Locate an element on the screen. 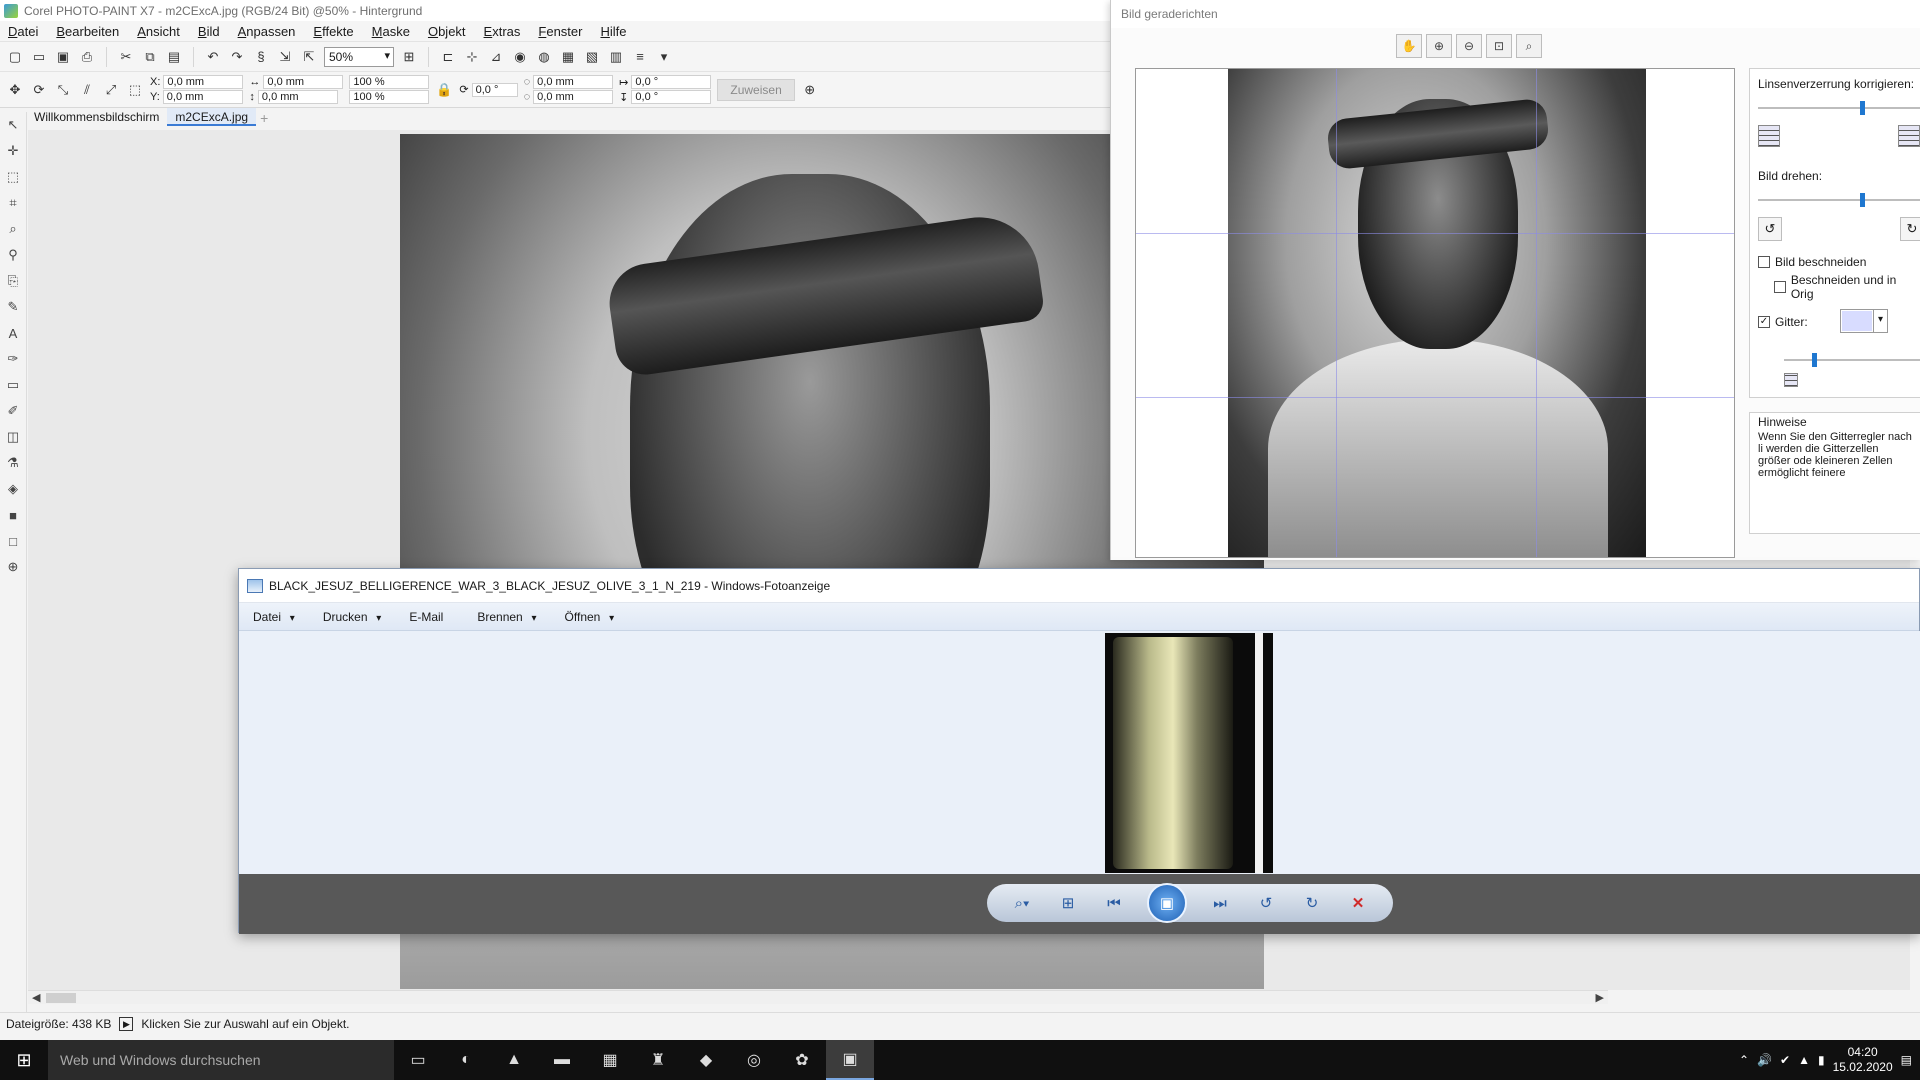 Image resolution: width=1920 pixels, height=1080 pixels. photo-viewer-taskbar-icon: ▣ is located at coordinates (850, 1060).